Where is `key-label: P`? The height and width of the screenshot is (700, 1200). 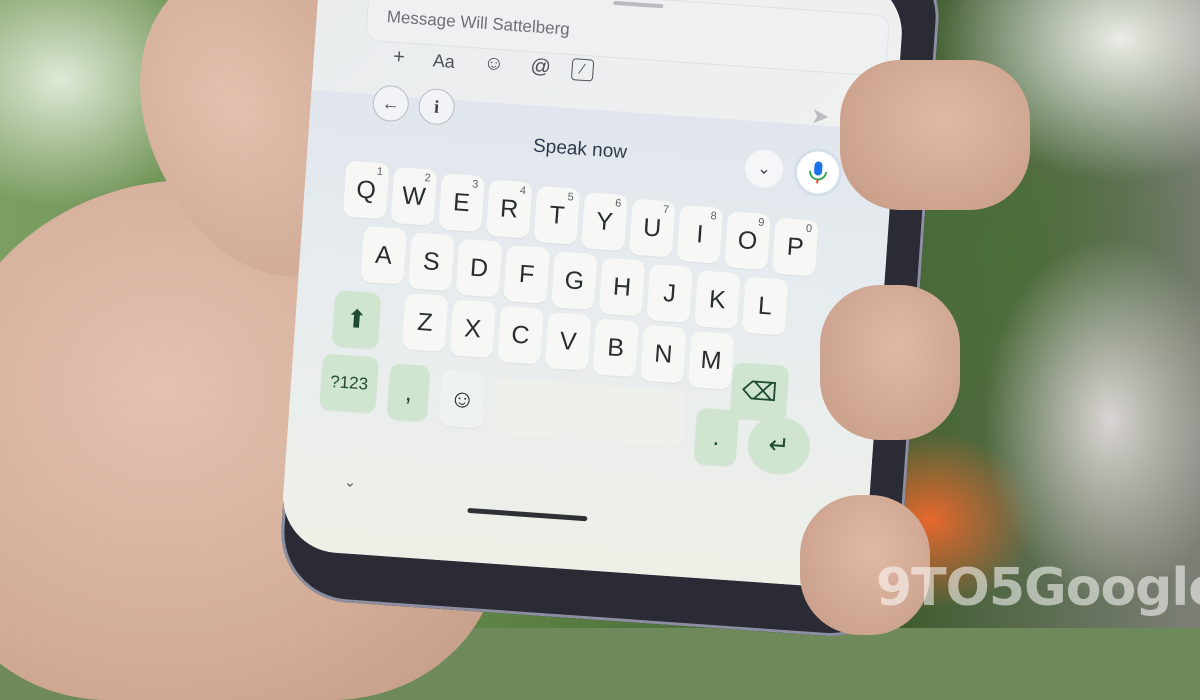
key-label: P is located at coordinates (795, 247).